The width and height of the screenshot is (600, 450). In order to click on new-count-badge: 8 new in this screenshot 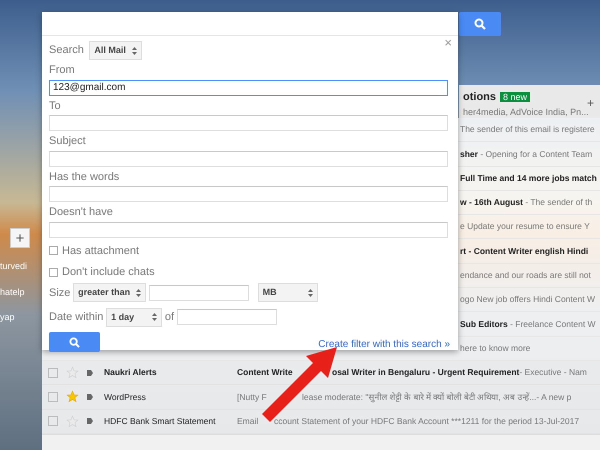, I will do `click(515, 97)`.